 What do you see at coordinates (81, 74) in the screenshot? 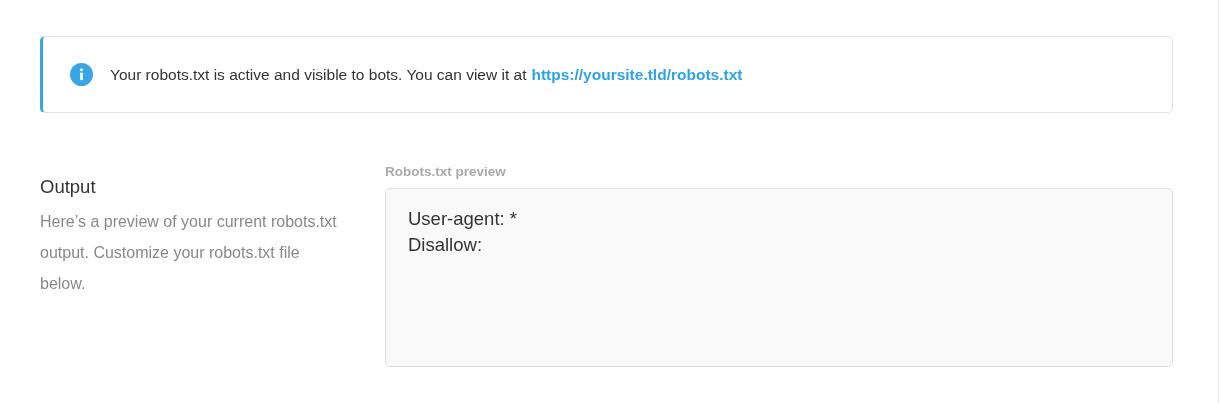
I see `info-icon` at bounding box center [81, 74].